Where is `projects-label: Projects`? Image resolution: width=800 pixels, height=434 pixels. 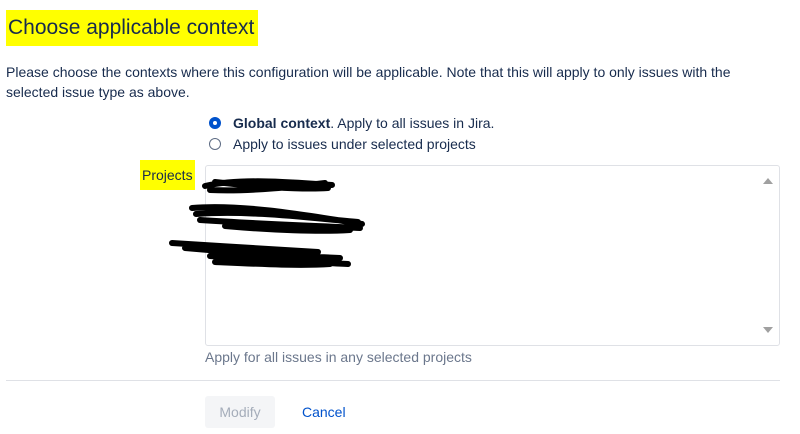 projects-label: Projects is located at coordinates (167, 175).